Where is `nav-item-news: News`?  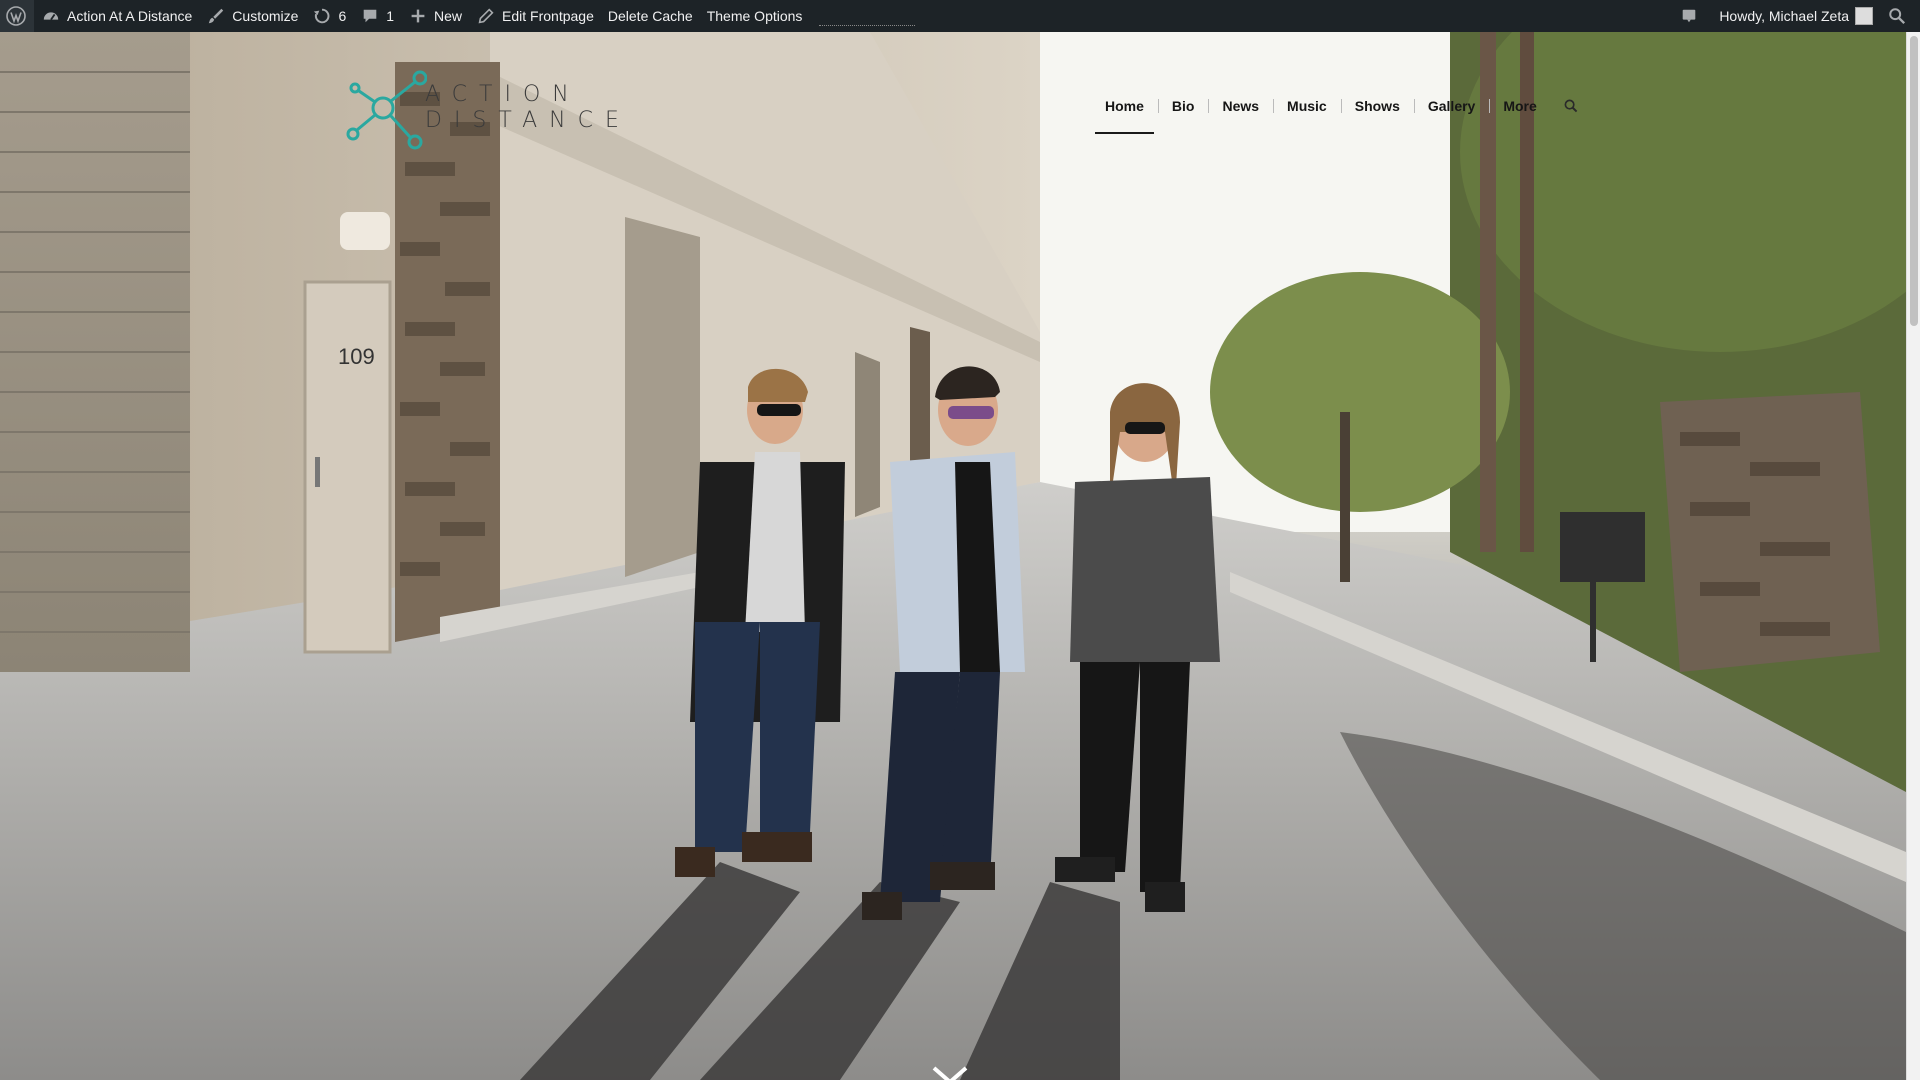 nav-item-news: News is located at coordinates (1240, 106).